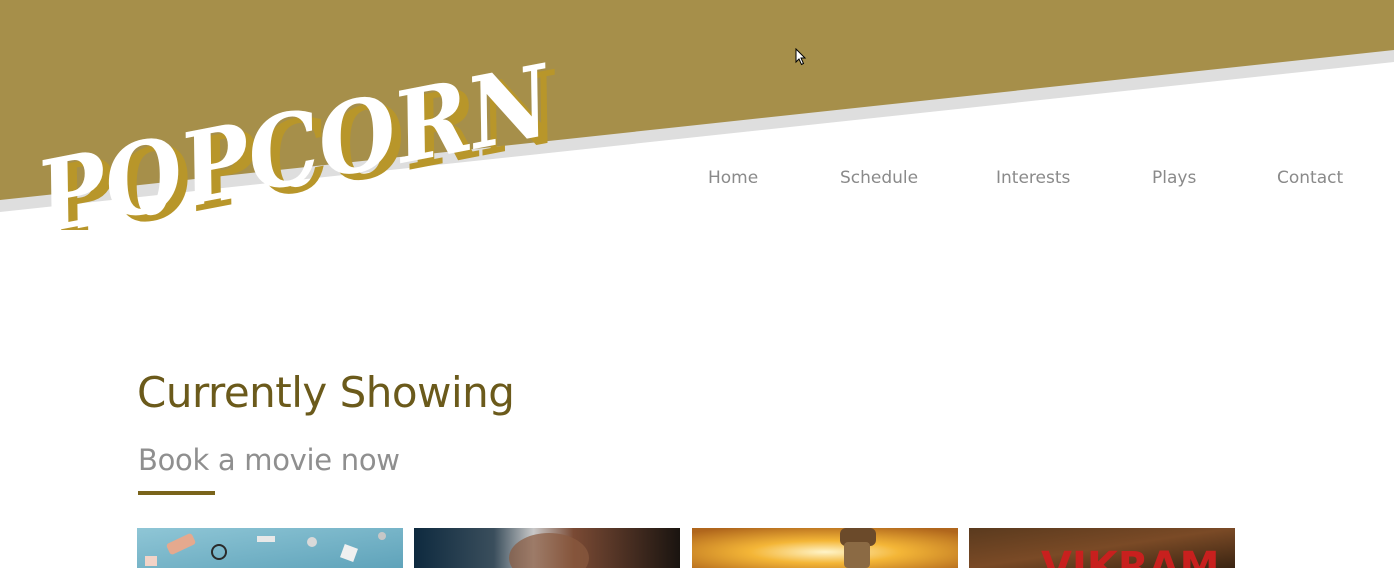 The height and width of the screenshot is (568, 1394). What do you see at coordinates (879, 178) in the screenshot?
I see `nav-schedule: Schedule` at bounding box center [879, 178].